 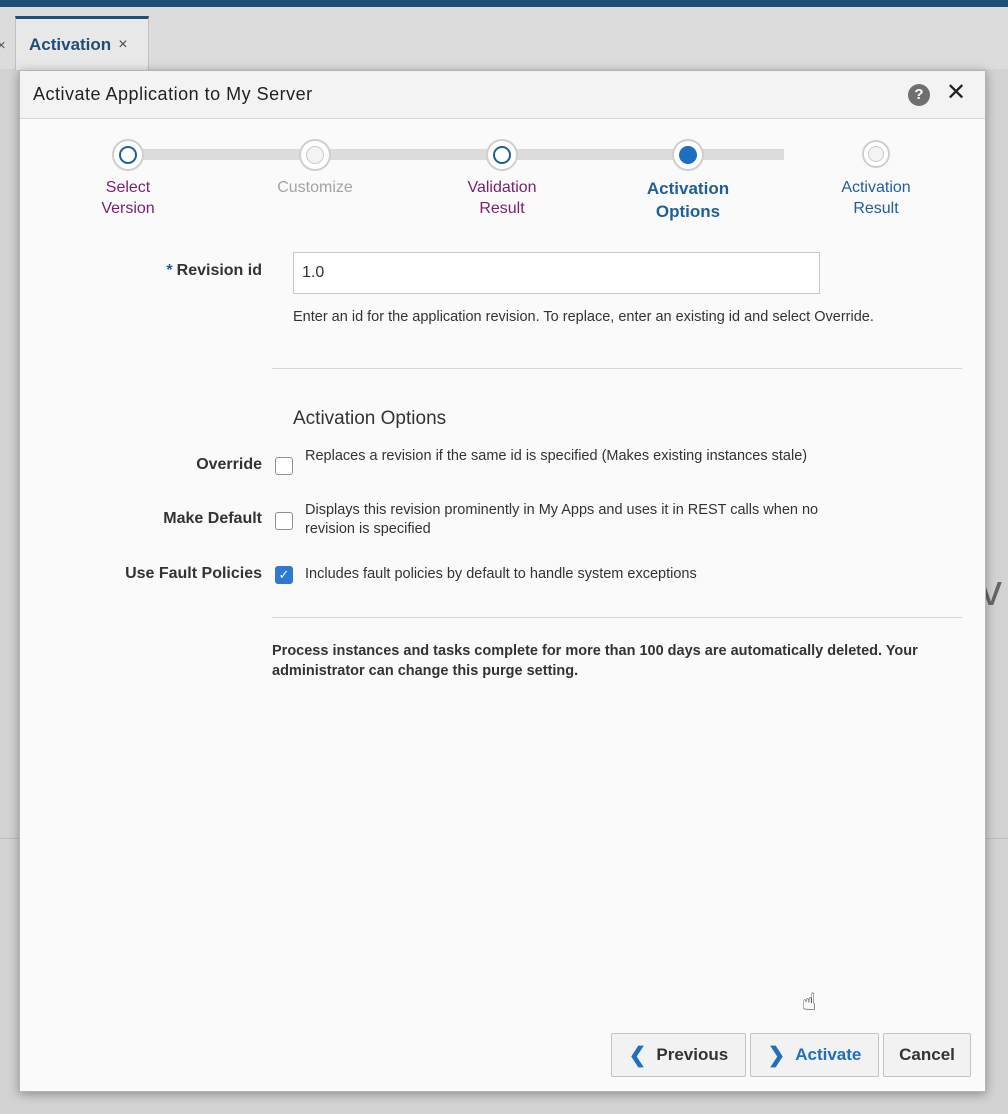 I want to click on hand-cursor-icon: ☝, so click(x=809, y=1002).